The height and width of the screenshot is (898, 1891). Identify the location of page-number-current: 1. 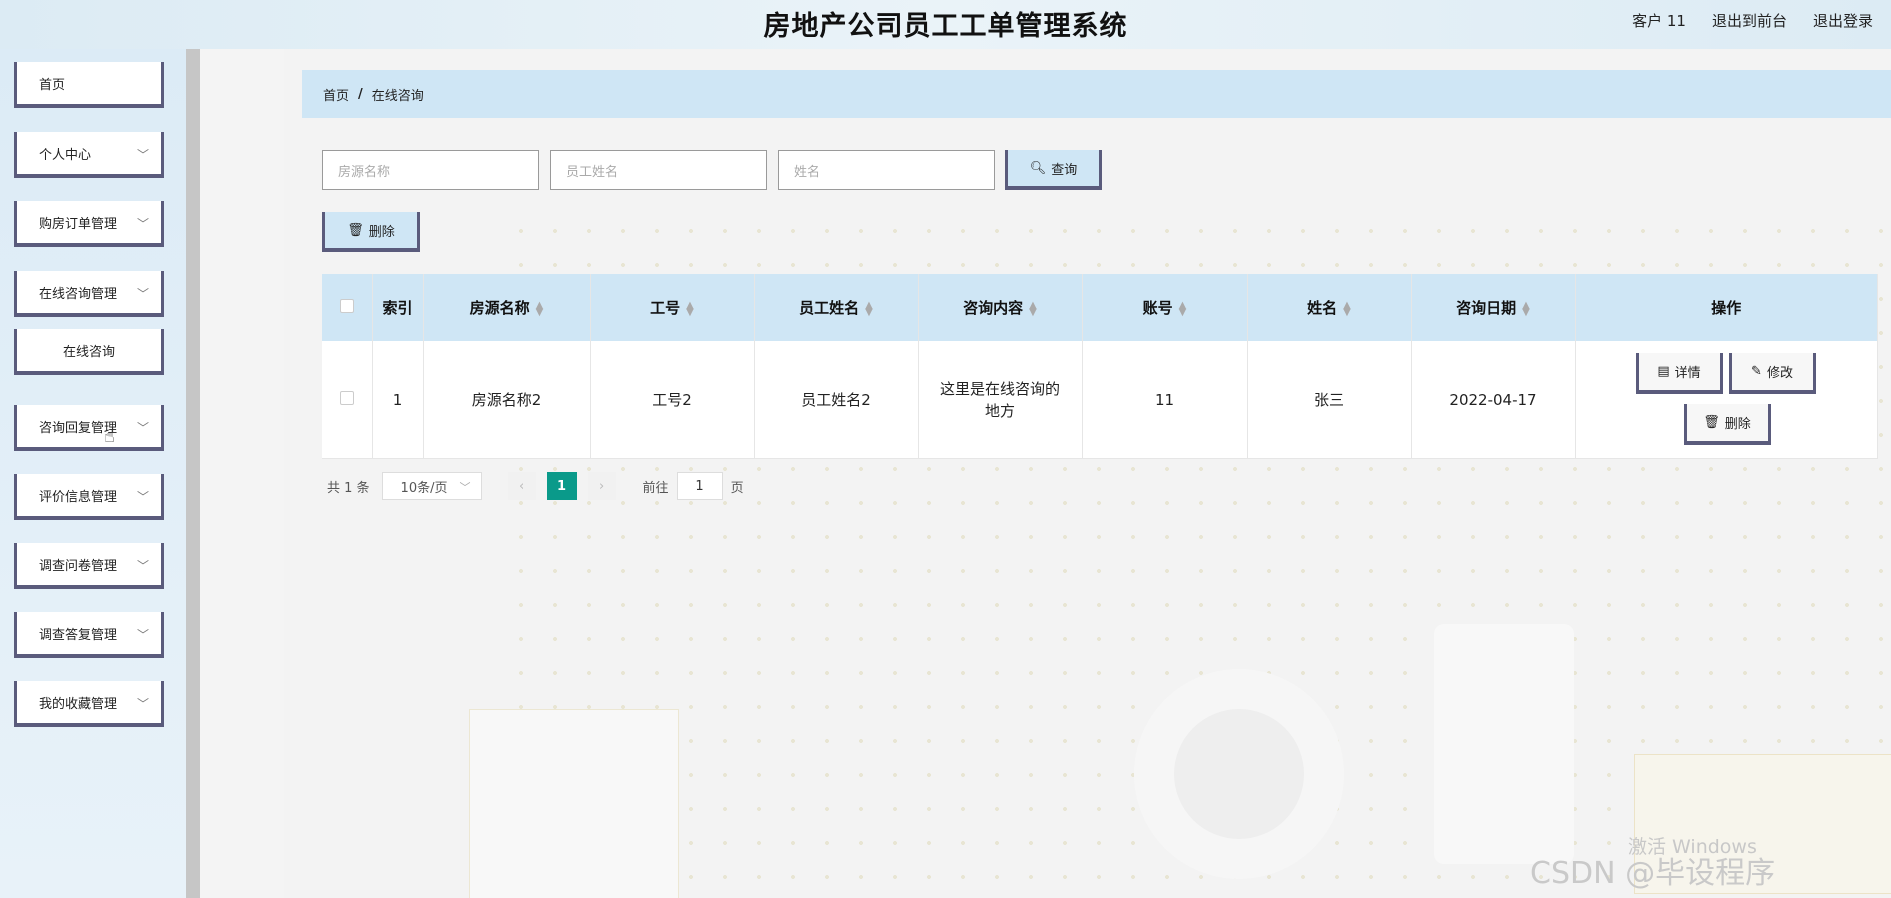
(561, 486).